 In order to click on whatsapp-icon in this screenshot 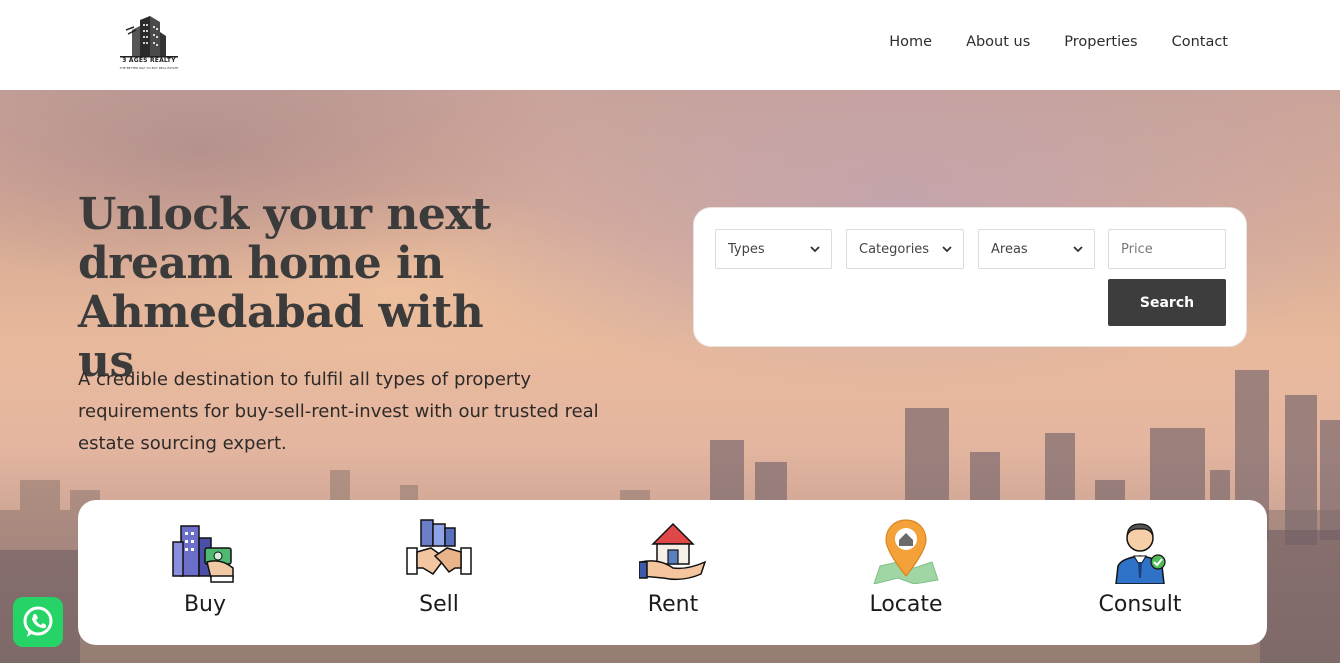, I will do `click(38, 621)`.